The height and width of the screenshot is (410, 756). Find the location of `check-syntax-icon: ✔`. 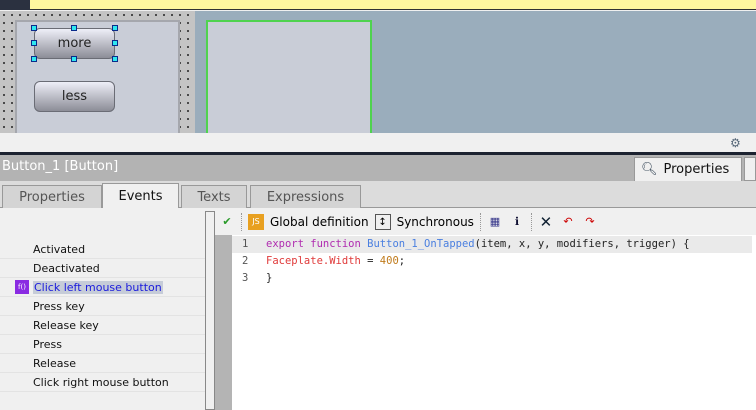

check-syntax-icon: ✔ is located at coordinates (227, 222).